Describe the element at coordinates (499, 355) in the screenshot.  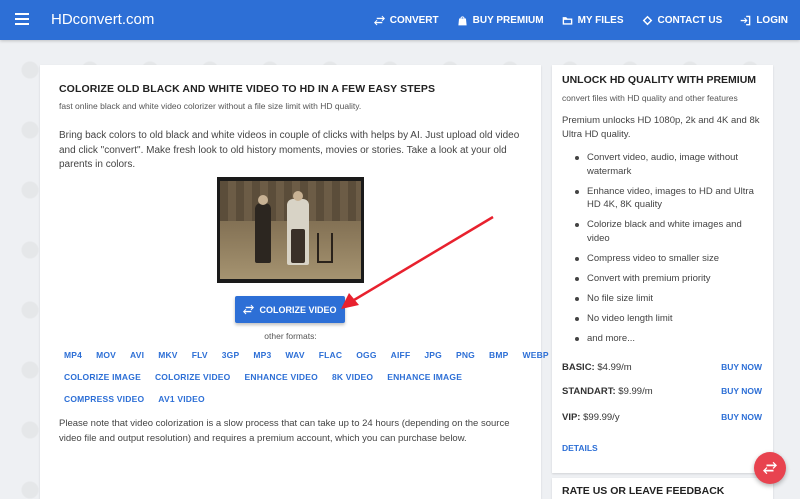
I see `format-link: BMP` at that location.